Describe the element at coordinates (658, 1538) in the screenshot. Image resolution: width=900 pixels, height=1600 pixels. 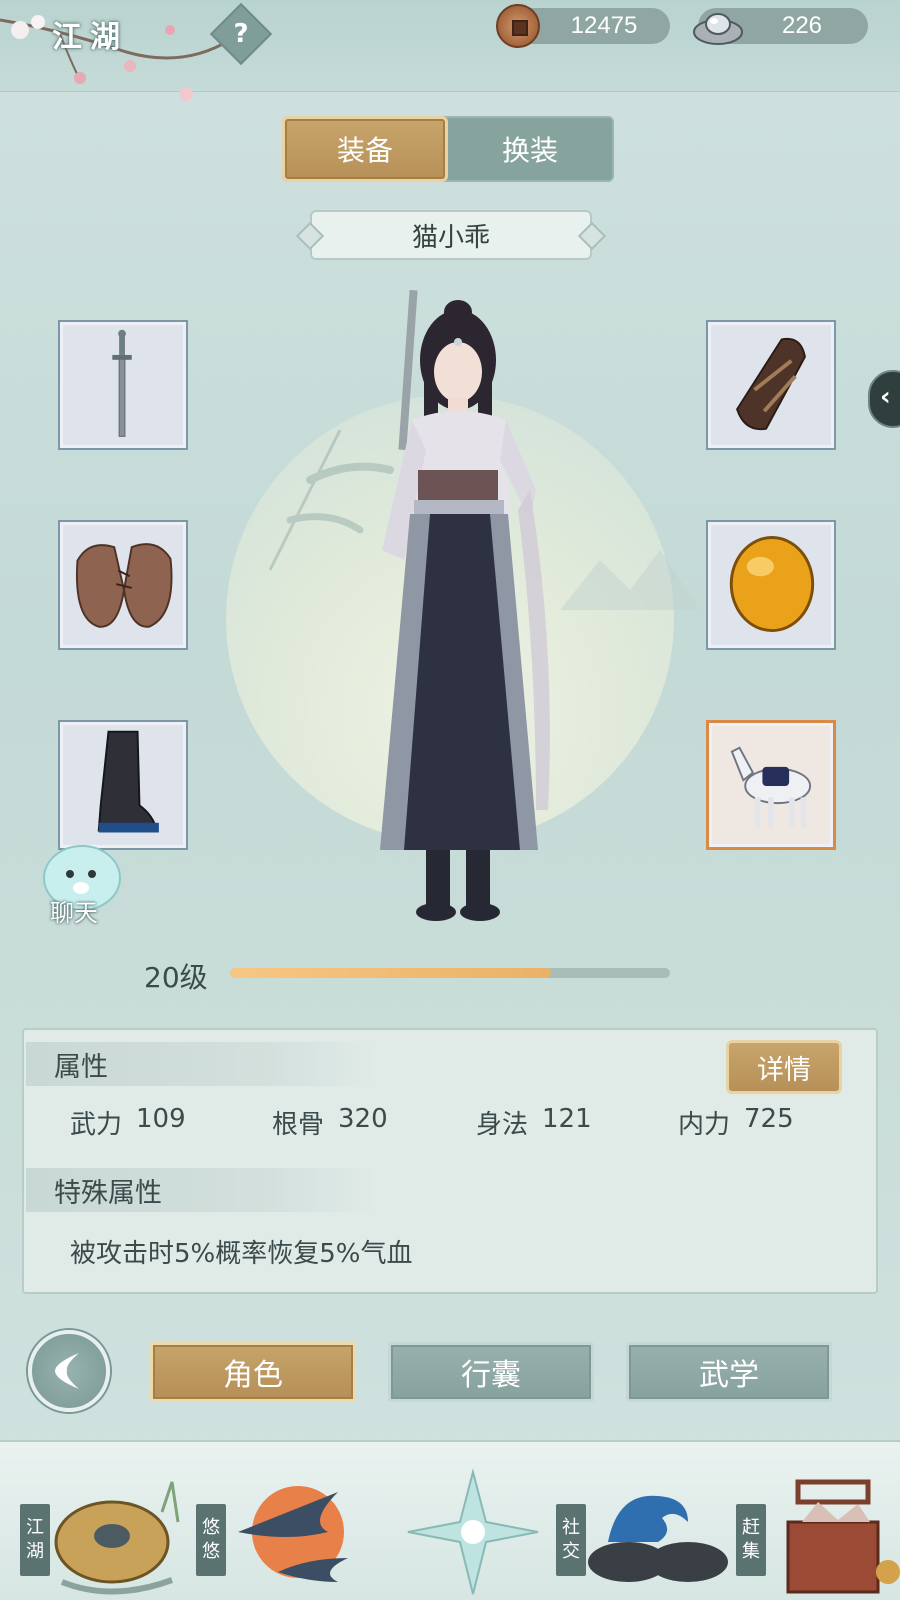
I see `wave-bowls-icon` at that location.